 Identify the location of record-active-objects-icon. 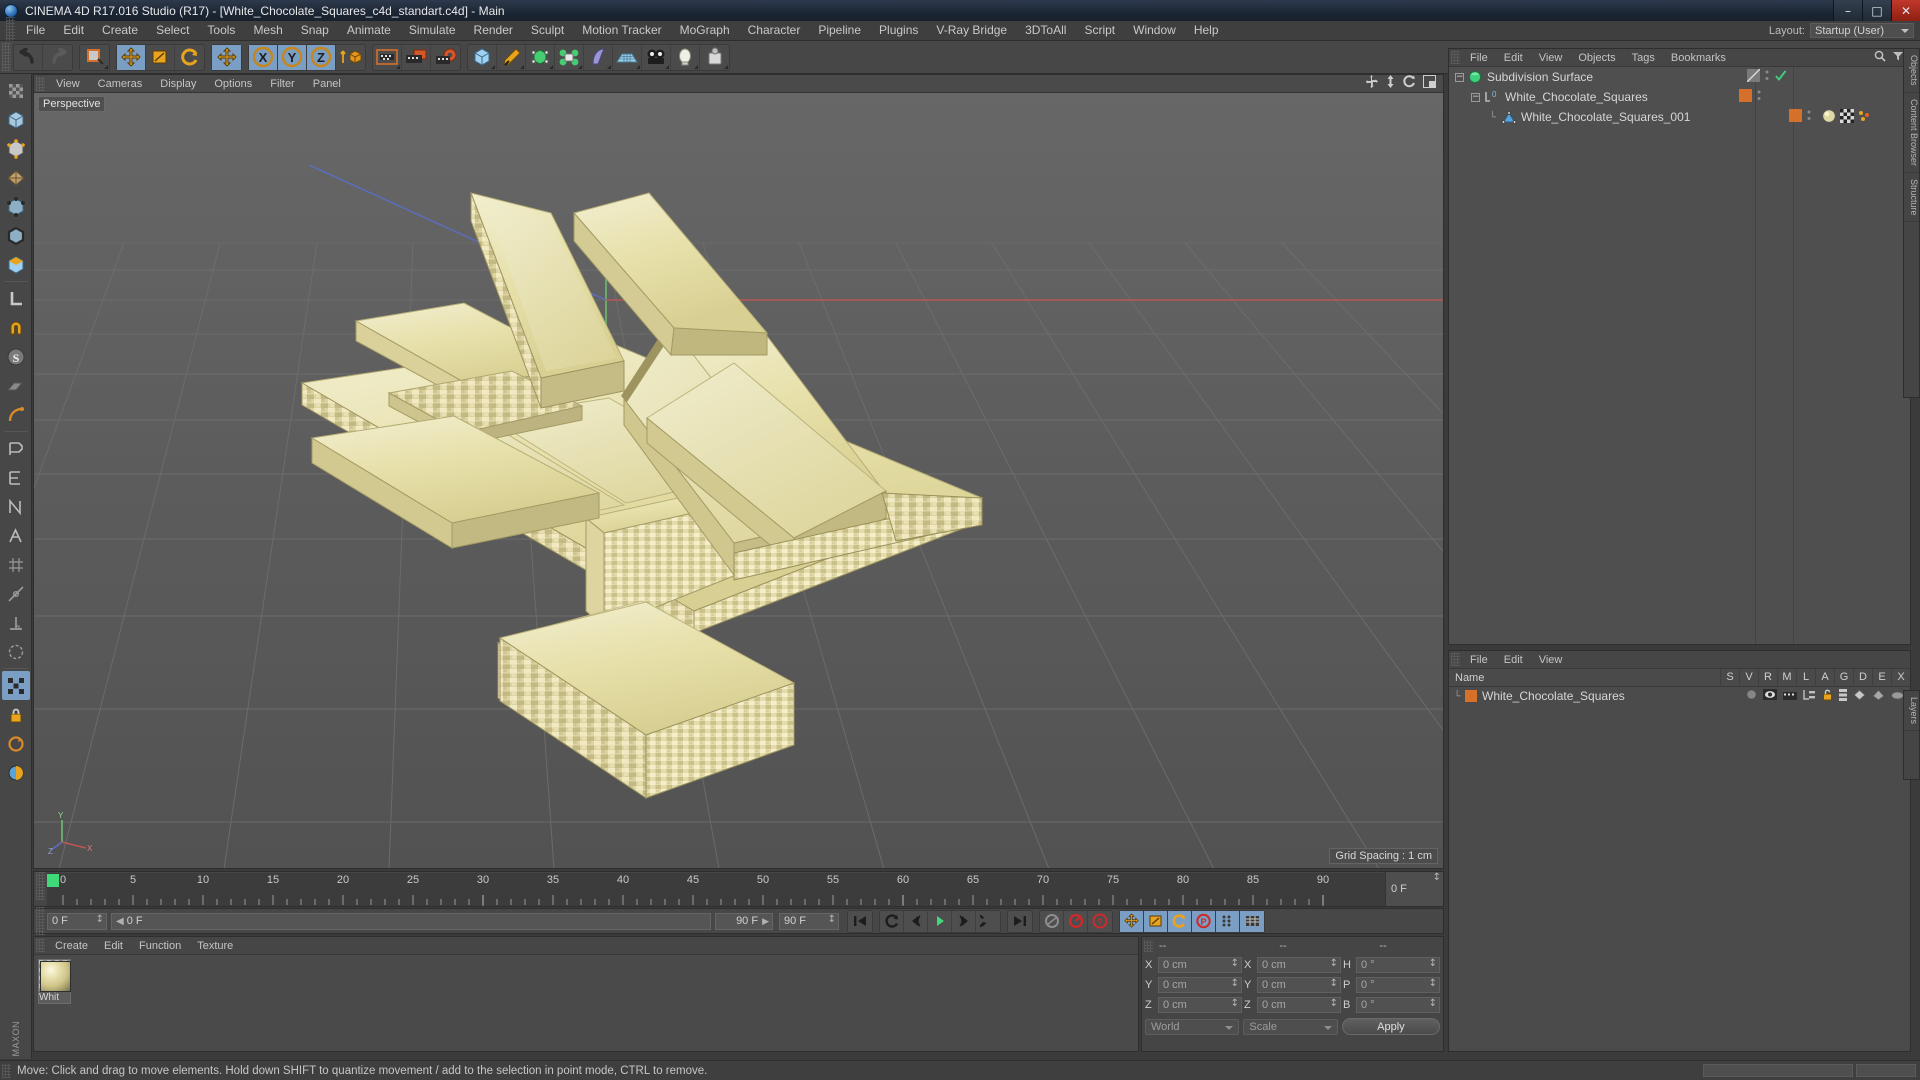
(1052, 921).